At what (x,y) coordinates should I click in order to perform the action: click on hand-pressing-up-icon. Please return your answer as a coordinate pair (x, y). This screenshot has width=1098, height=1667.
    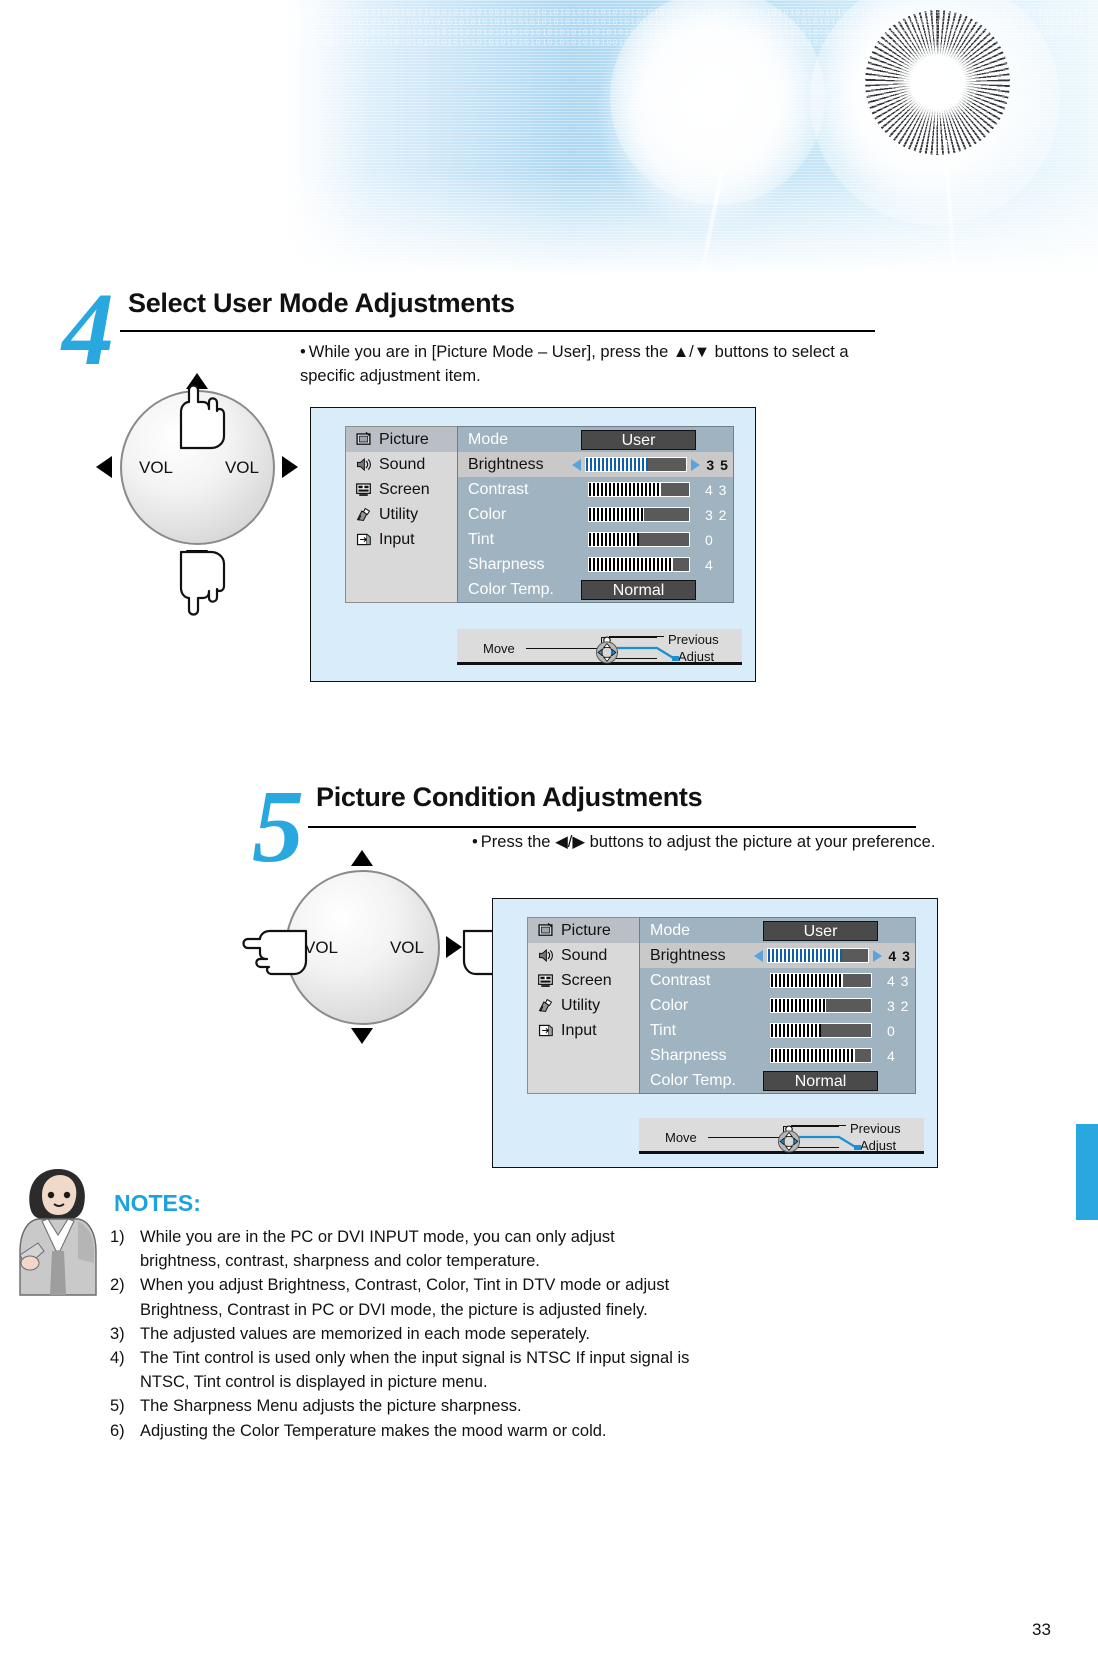
    Looking at the image, I should click on (202, 417).